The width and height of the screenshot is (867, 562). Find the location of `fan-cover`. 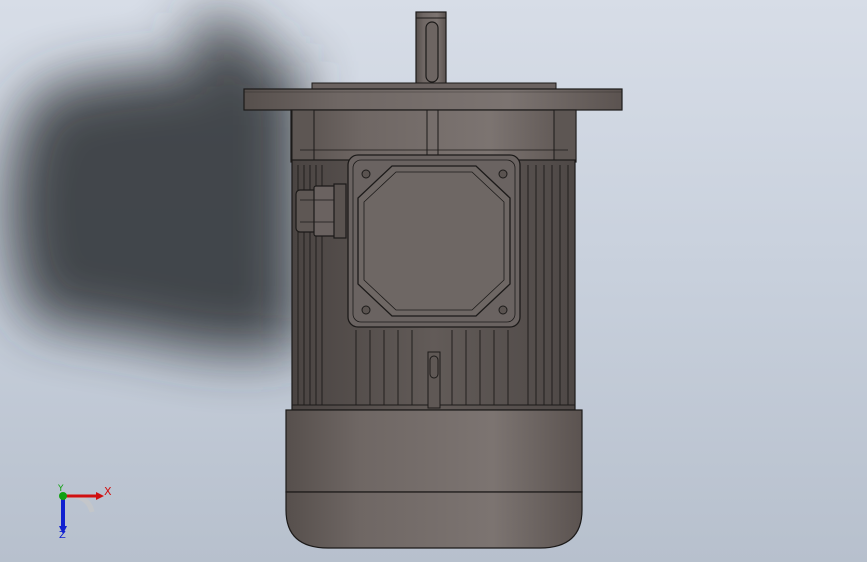

fan-cover is located at coordinates (434, 479).